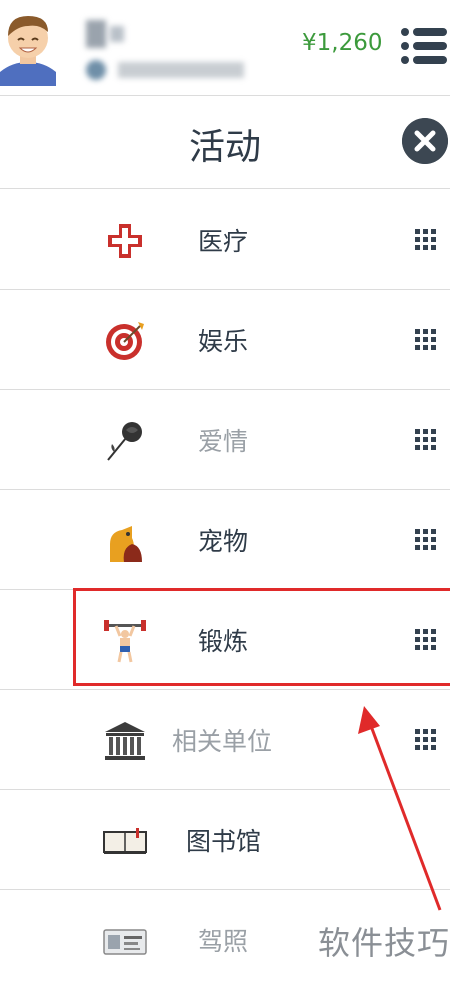  What do you see at coordinates (224, 147) in the screenshot?
I see `panel-title: 活动` at bounding box center [224, 147].